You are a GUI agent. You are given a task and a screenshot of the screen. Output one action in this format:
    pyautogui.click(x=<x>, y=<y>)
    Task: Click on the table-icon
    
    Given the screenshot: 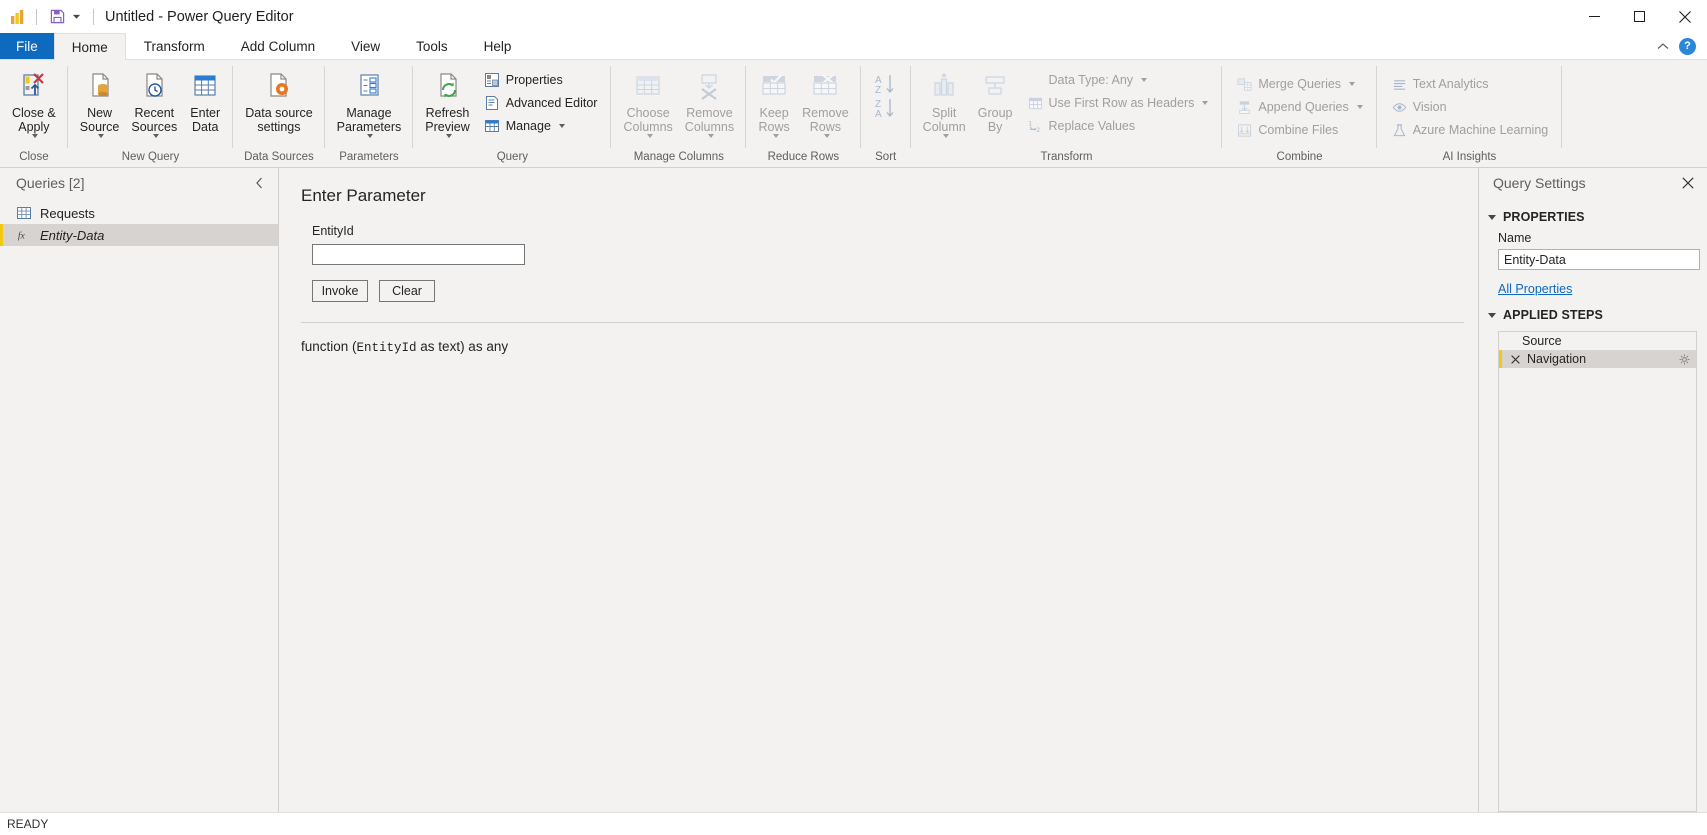 What is the action you would take?
    pyautogui.click(x=24, y=213)
    